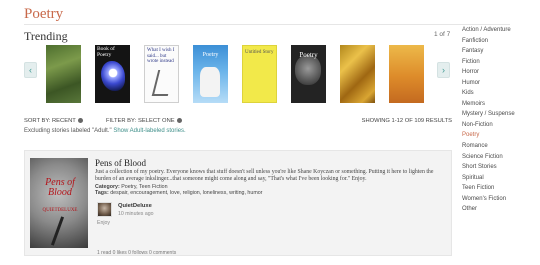 This screenshot has width=540, height=265. I want to click on pen-illustration, so click(57, 231).